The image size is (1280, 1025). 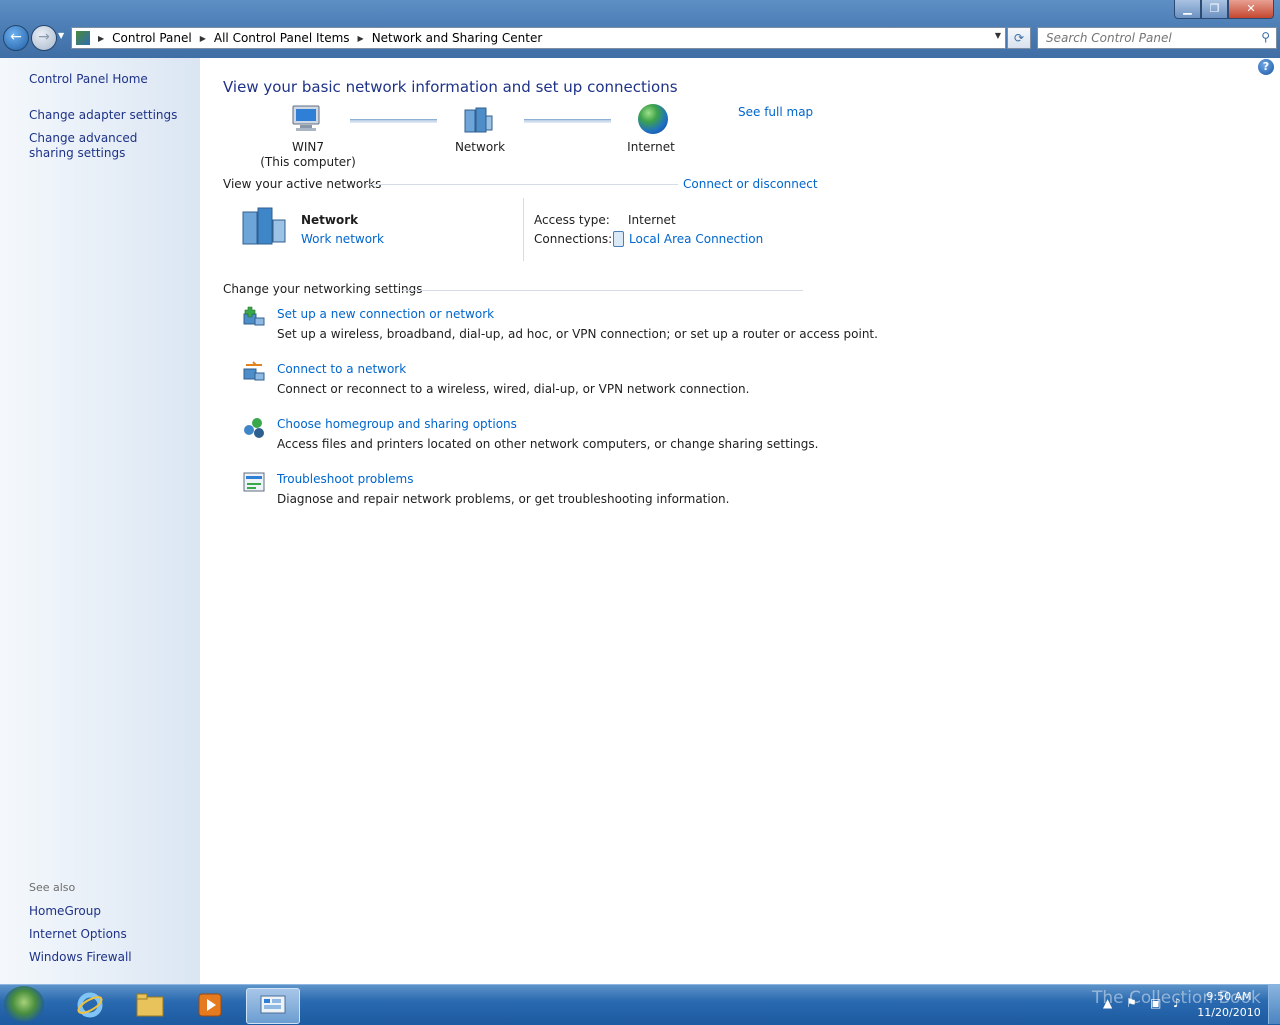 I want to click on start-button, so click(x=24, y=1004).